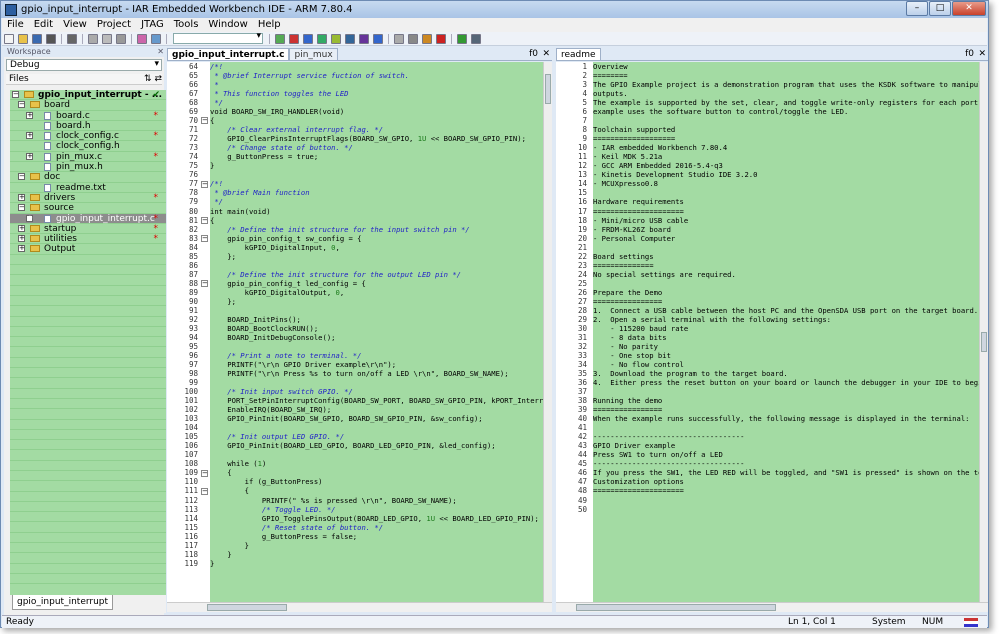 The width and height of the screenshot is (999, 634). I want to click on tree-item: − gpio_input_interrupt - ... ✔, so click(88, 95).